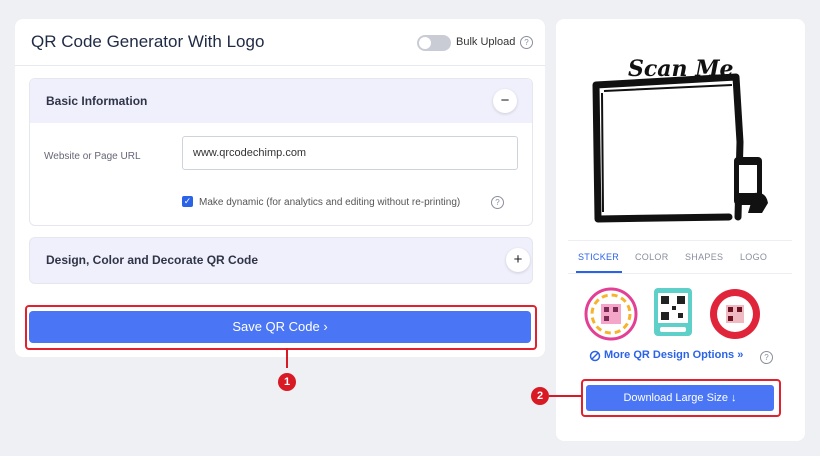 The image size is (820, 456). What do you see at coordinates (97, 101) in the screenshot?
I see `basic-information-title: Basic Information` at bounding box center [97, 101].